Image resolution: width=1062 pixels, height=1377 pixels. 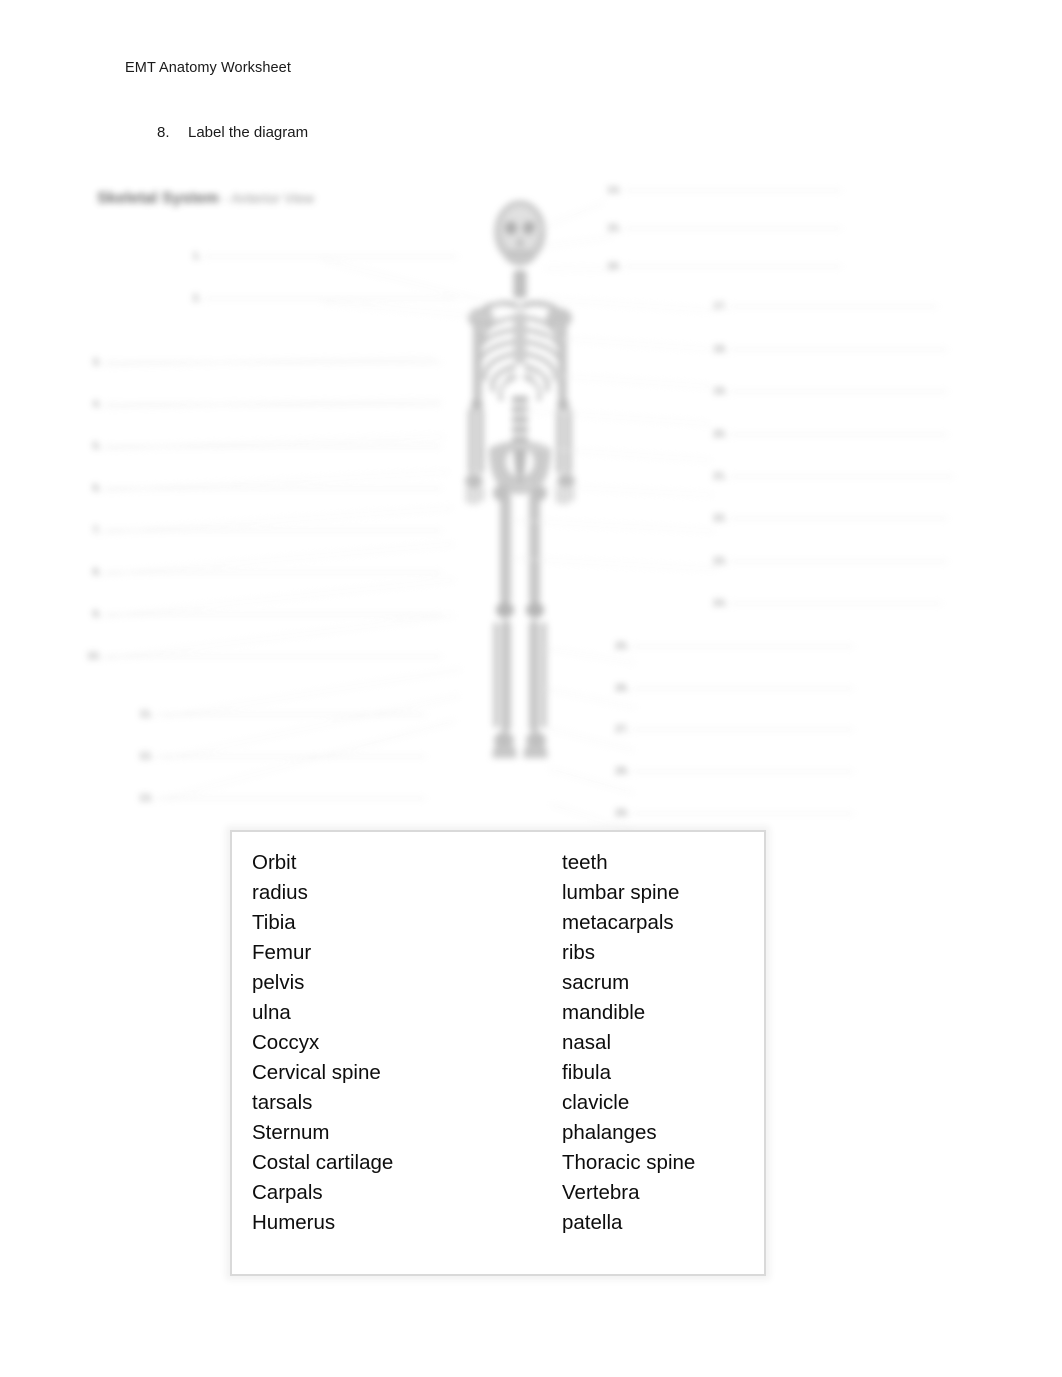 What do you see at coordinates (628, 893) in the screenshot?
I see `word-bank-term: lumbar spine` at bounding box center [628, 893].